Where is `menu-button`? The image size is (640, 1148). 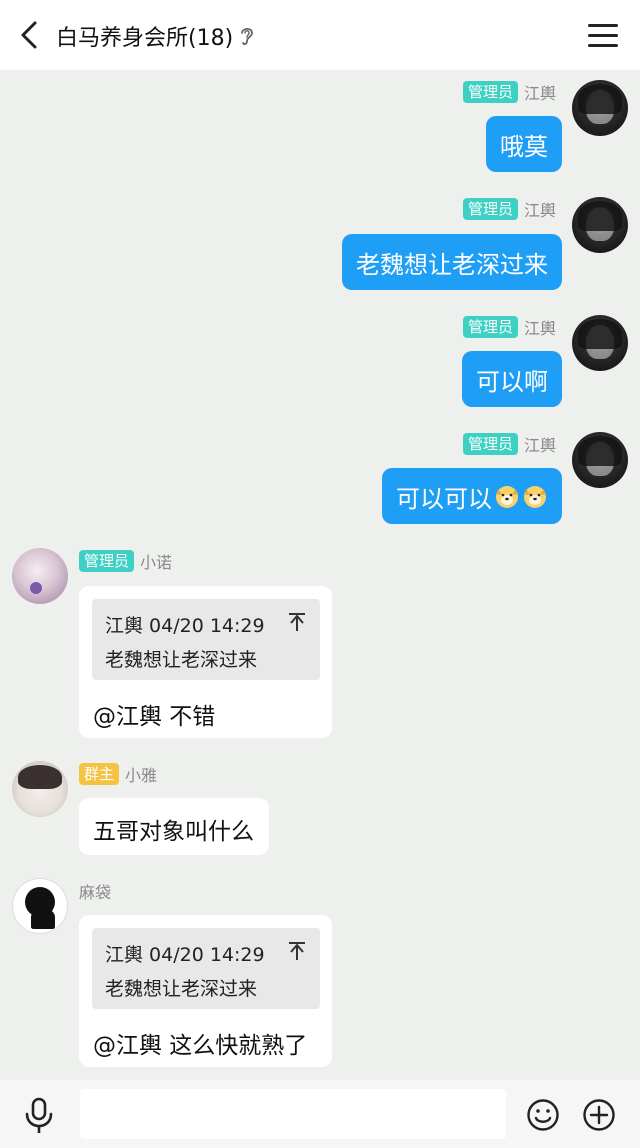 menu-button is located at coordinates (603, 35).